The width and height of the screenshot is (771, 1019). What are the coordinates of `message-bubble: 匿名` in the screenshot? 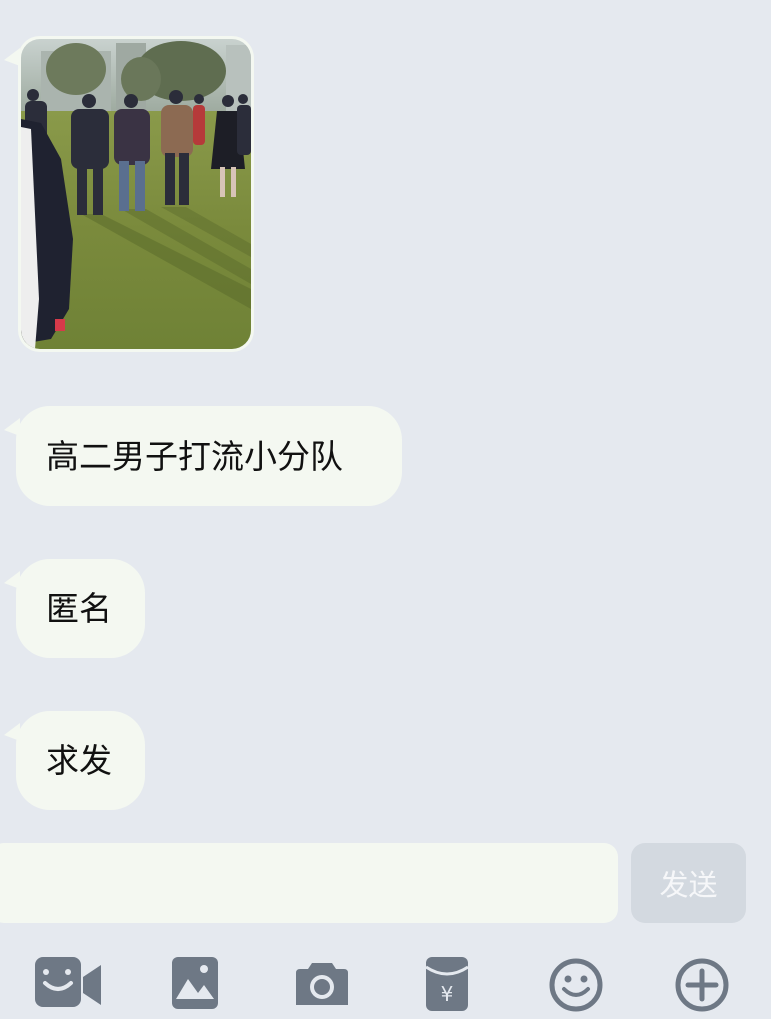 It's located at (80, 608).